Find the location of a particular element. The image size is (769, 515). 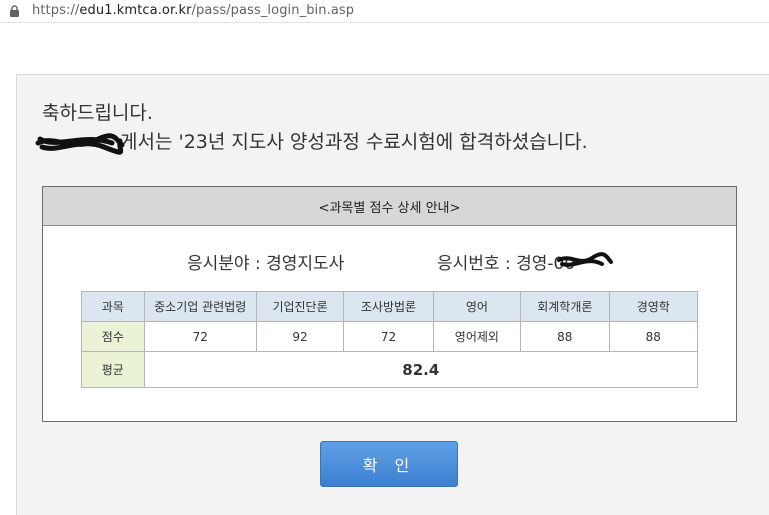

table-row: 평균 82.4 is located at coordinates (390, 369).